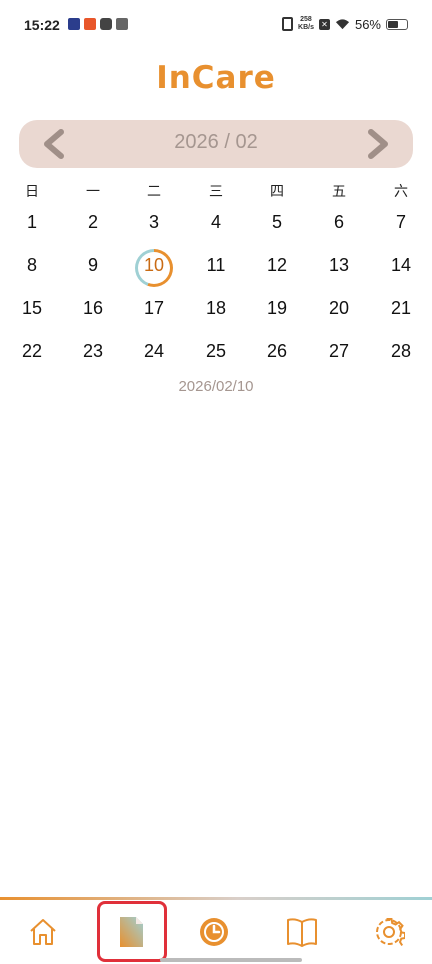 The width and height of the screenshot is (432, 964). I want to click on calendar-day: 20, so click(339, 308).